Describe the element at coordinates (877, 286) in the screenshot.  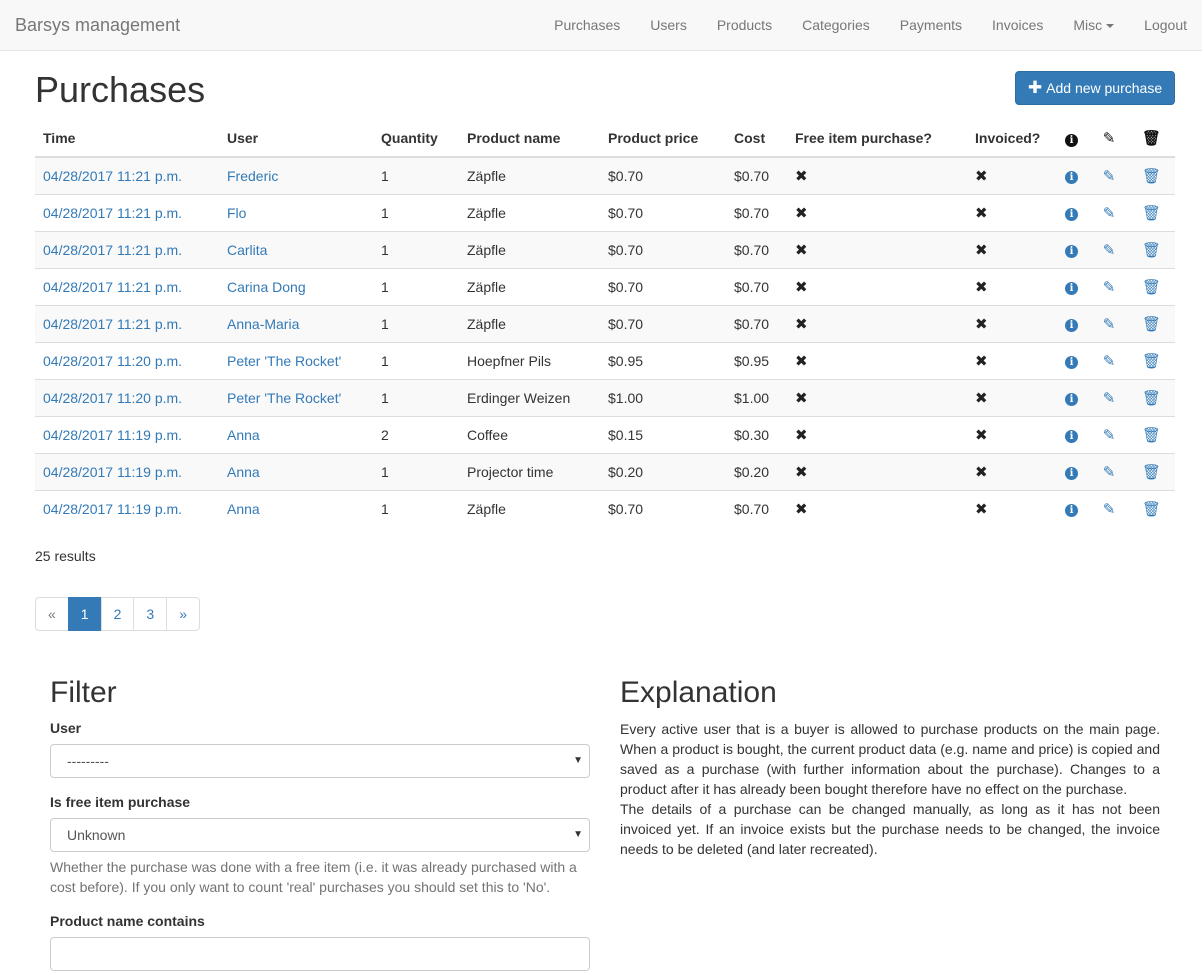
I see `cell-free-item: ✖` at that location.